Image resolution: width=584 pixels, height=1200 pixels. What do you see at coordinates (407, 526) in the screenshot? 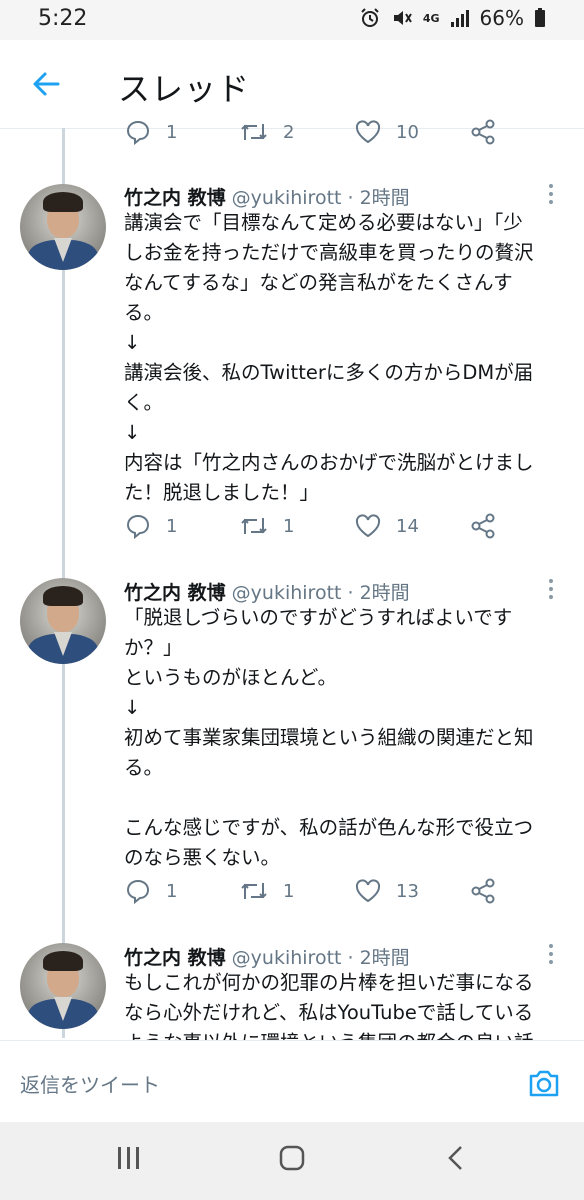
I see `like-count: 14` at bounding box center [407, 526].